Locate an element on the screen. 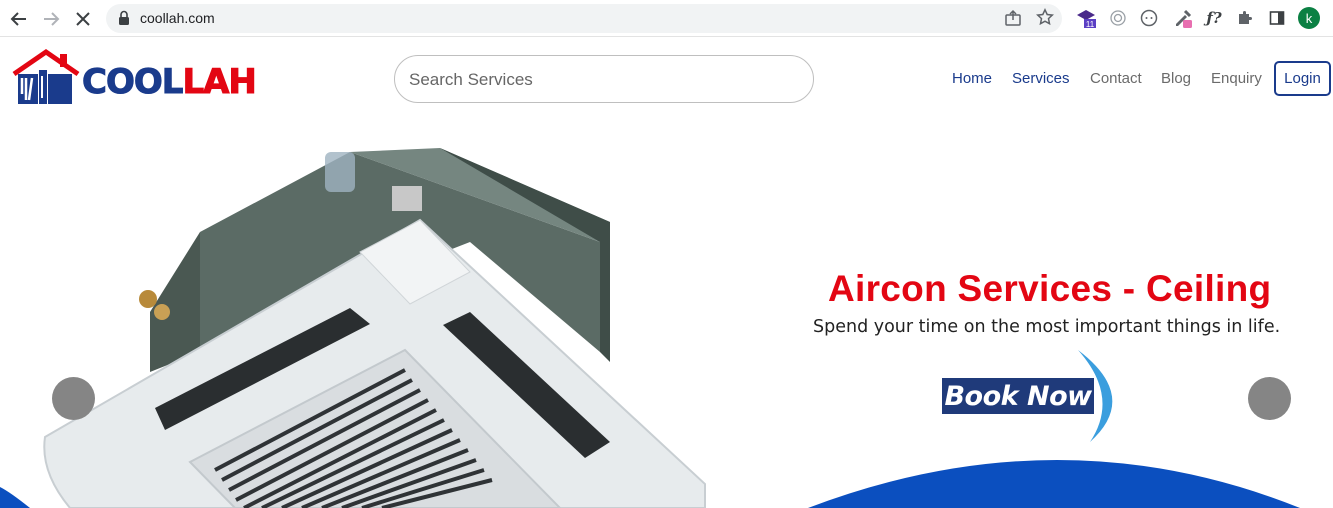 The width and height of the screenshot is (1333, 508). book-now-graphic: Book Now is located at coordinates (1031, 396).